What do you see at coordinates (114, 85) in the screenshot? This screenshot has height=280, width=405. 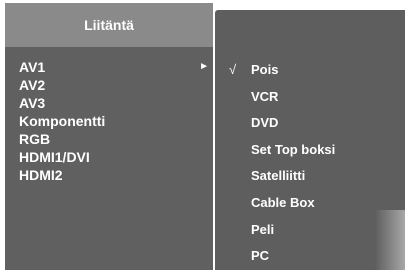 I see `menu-item-av2: AV2` at bounding box center [114, 85].